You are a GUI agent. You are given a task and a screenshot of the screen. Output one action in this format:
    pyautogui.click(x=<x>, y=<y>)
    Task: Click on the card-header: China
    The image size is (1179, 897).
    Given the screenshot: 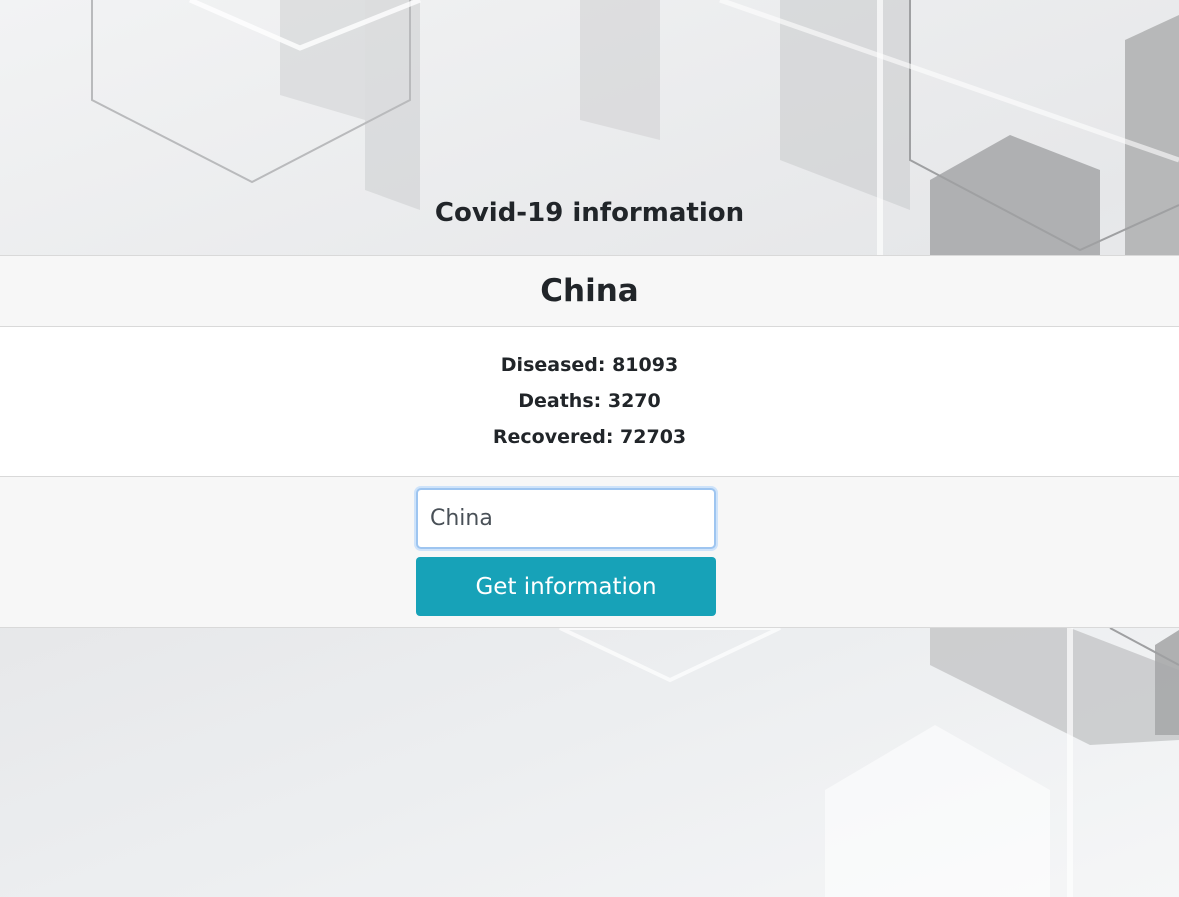 What is the action you would take?
    pyautogui.click(x=589, y=291)
    